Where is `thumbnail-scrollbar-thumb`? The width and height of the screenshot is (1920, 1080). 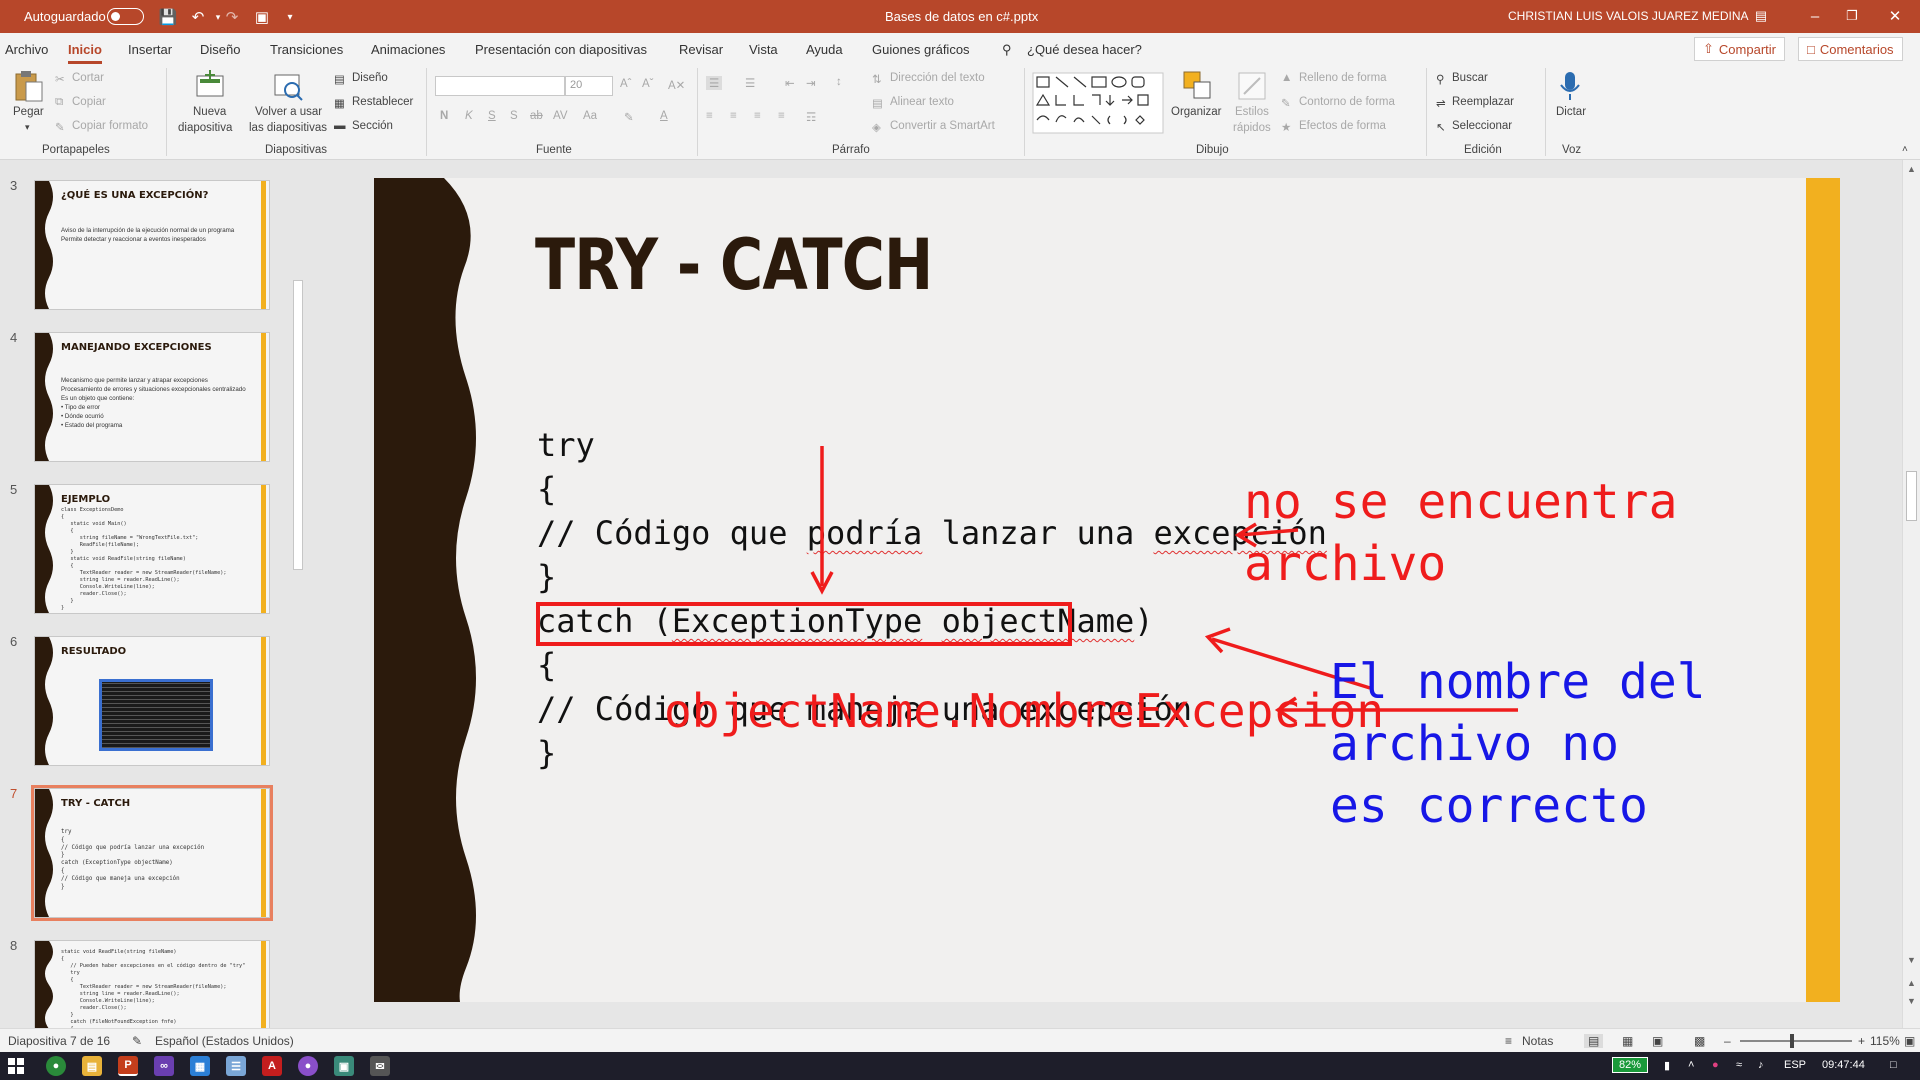
thumbnail-scrollbar-thumb is located at coordinates (298, 425).